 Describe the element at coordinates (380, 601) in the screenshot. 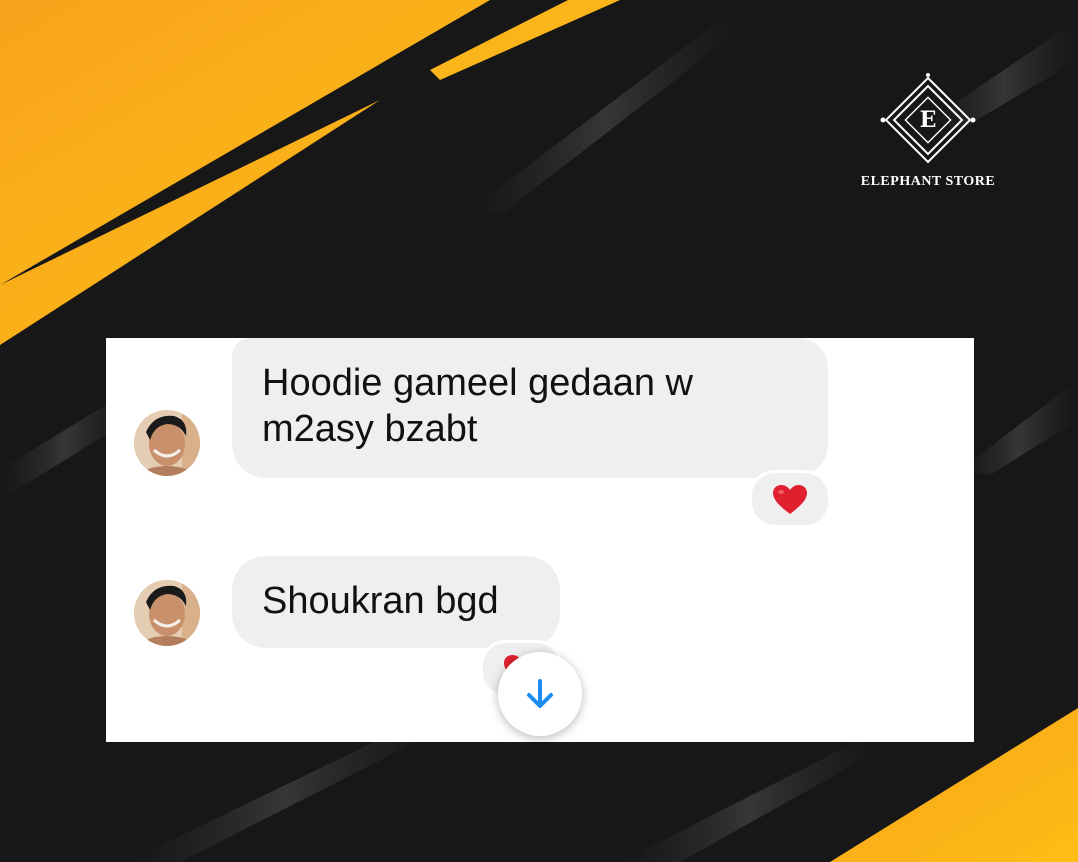

I see `message-text: Shoukran bgd` at that location.